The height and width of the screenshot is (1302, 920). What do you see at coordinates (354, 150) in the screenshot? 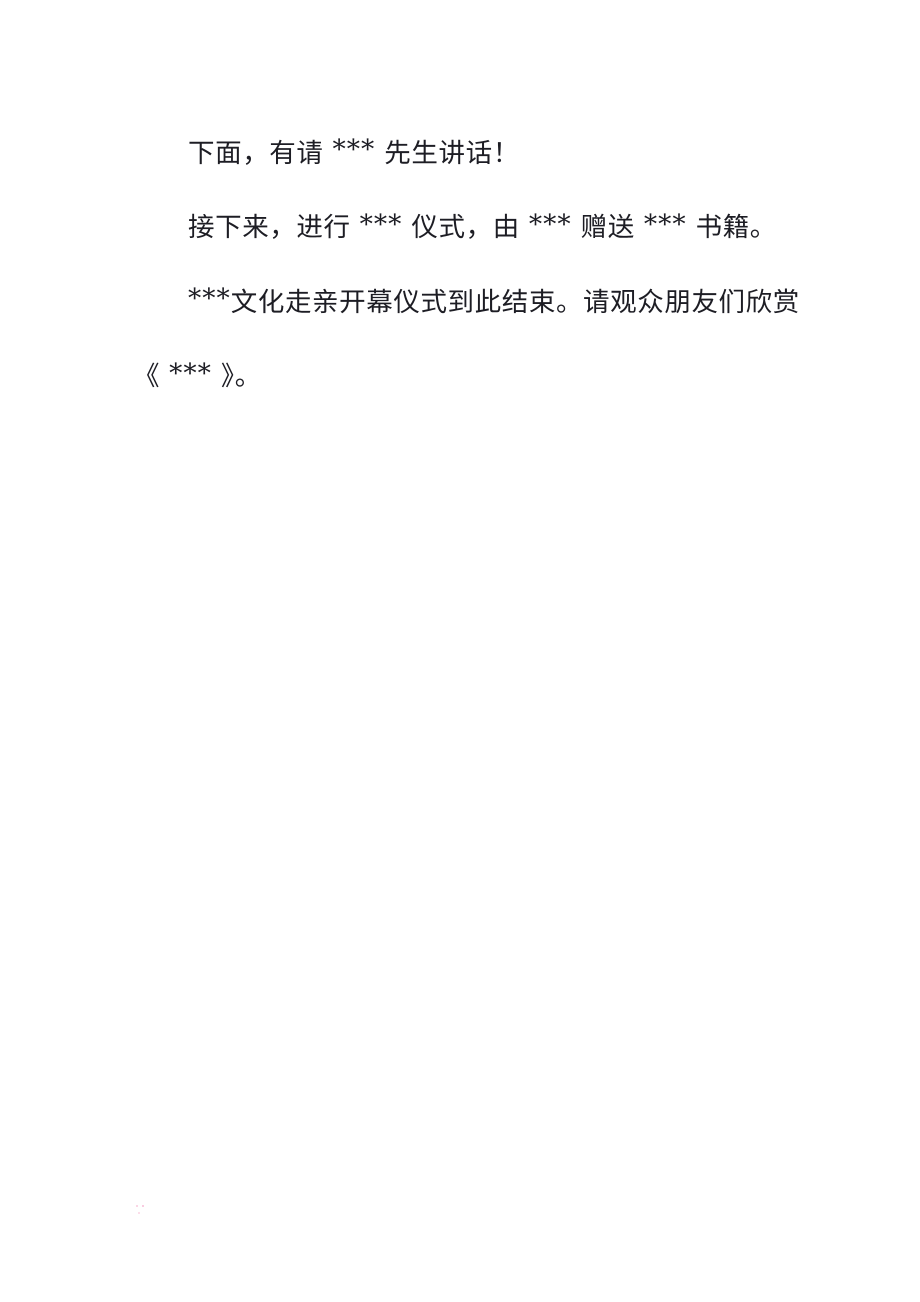
I see `line-1-redaction-1: ***` at bounding box center [354, 150].